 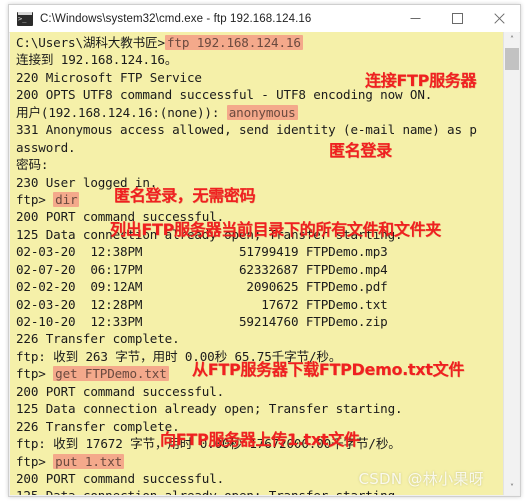 I want to click on console-line-text: assword., so click(x=46, y=147).